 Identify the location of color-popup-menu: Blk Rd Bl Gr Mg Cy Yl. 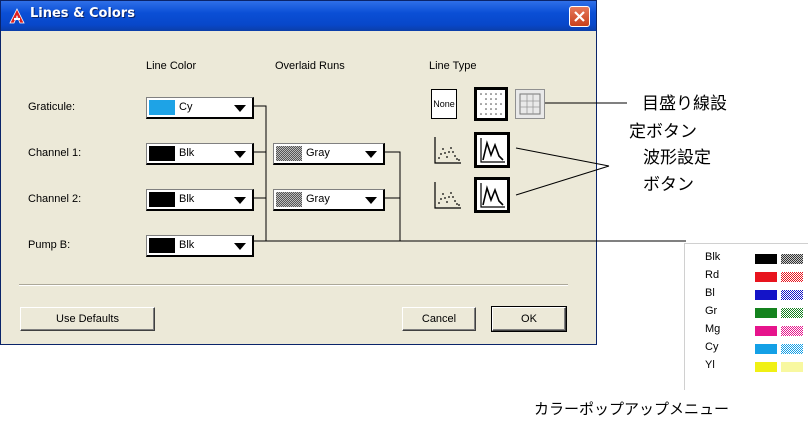
(746, 316).